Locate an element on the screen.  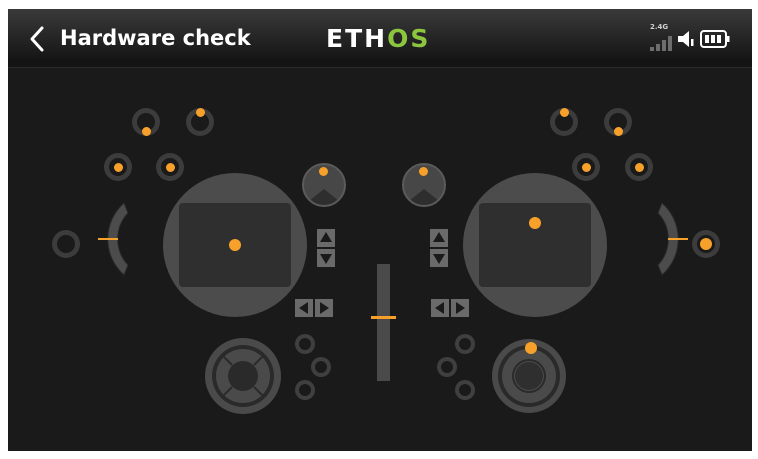
switch-se is located at coordinates (564, 122).